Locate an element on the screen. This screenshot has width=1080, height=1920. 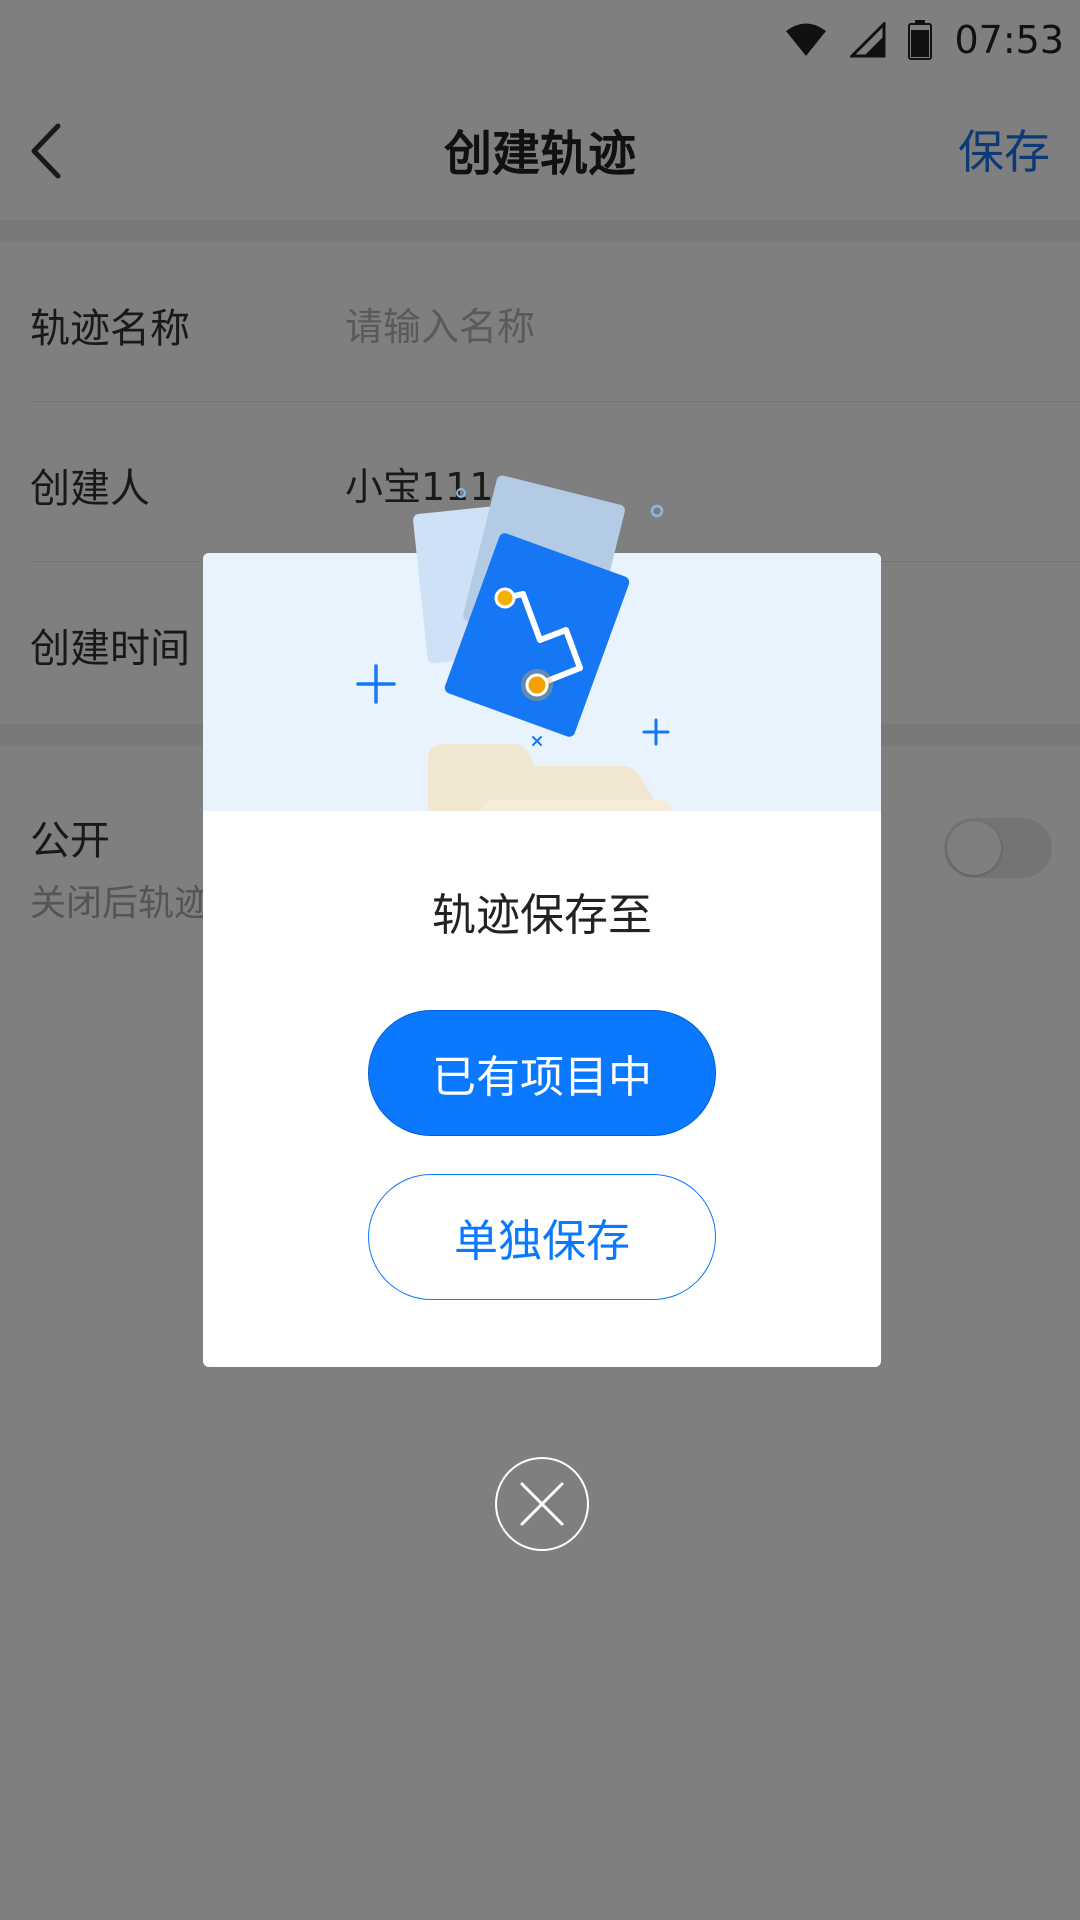
close-dialog-button is located at coordinates (542, 1504).